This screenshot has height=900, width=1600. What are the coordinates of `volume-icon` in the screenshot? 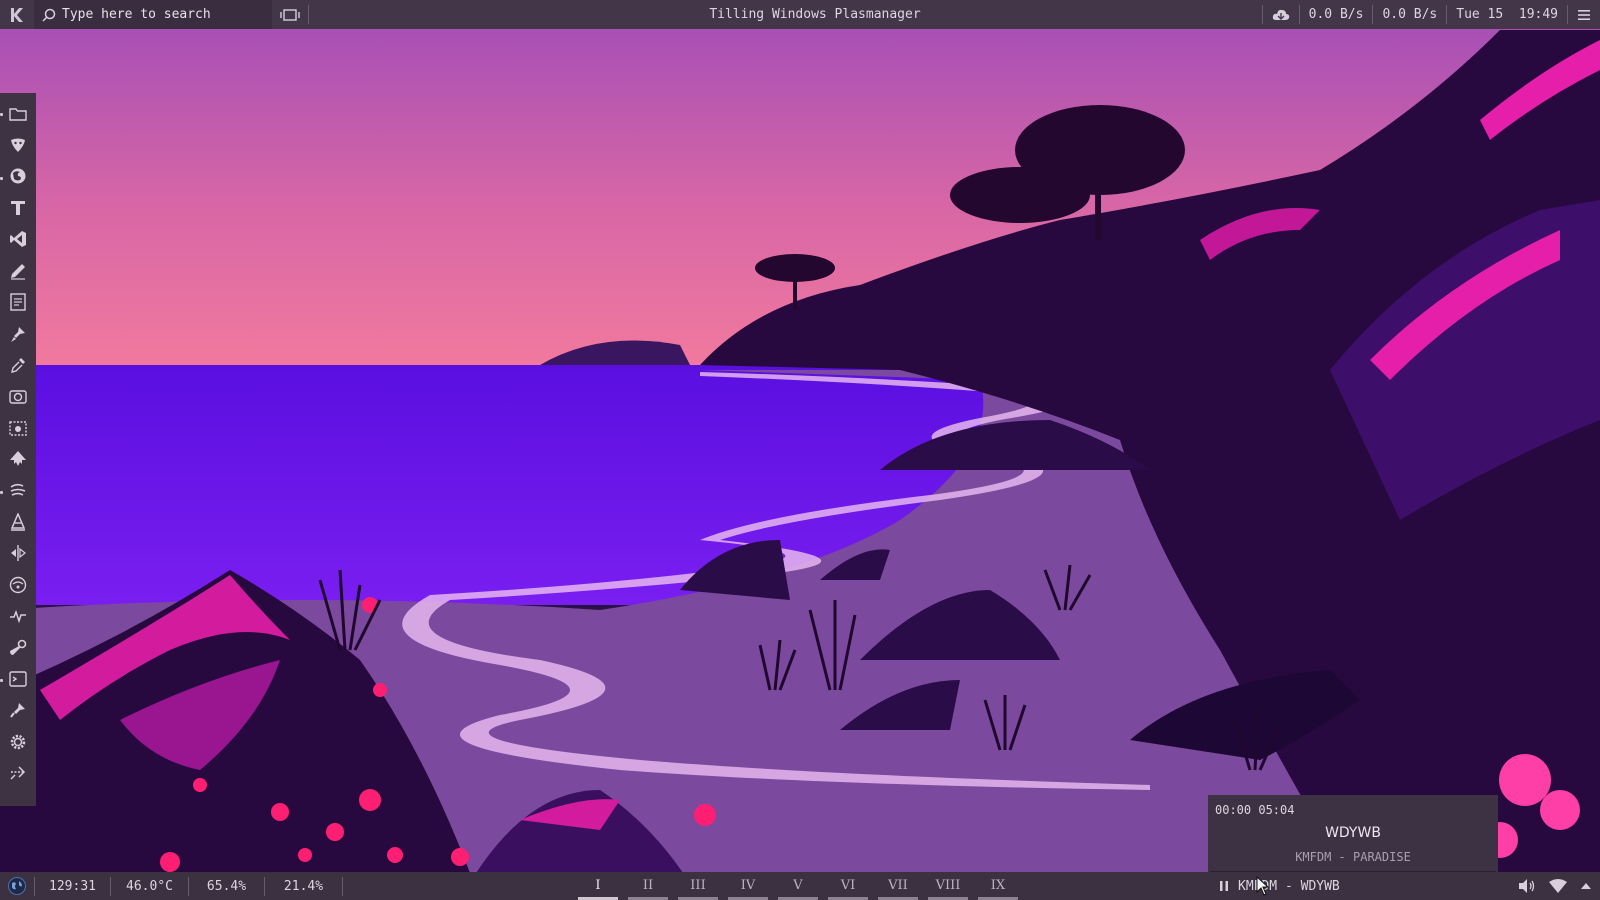 It's located at (1527, 886).